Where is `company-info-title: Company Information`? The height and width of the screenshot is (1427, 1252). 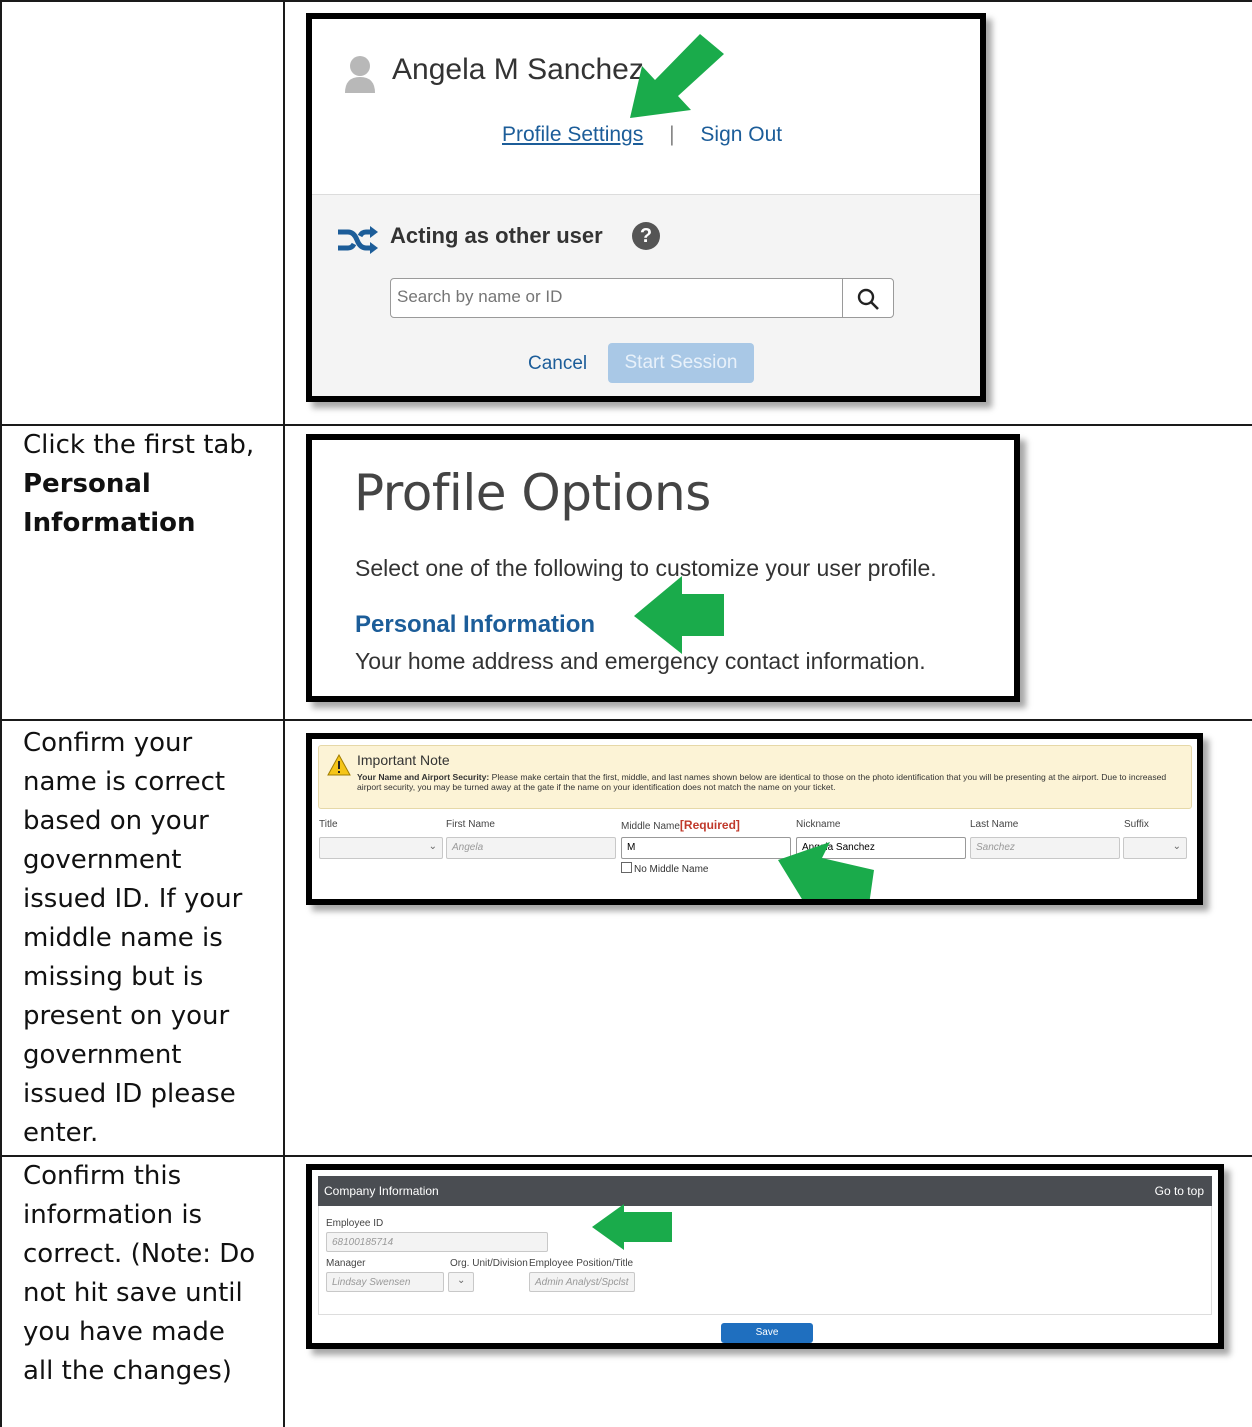 company-info-title: Company Information is located at coordinates (381, 1191).